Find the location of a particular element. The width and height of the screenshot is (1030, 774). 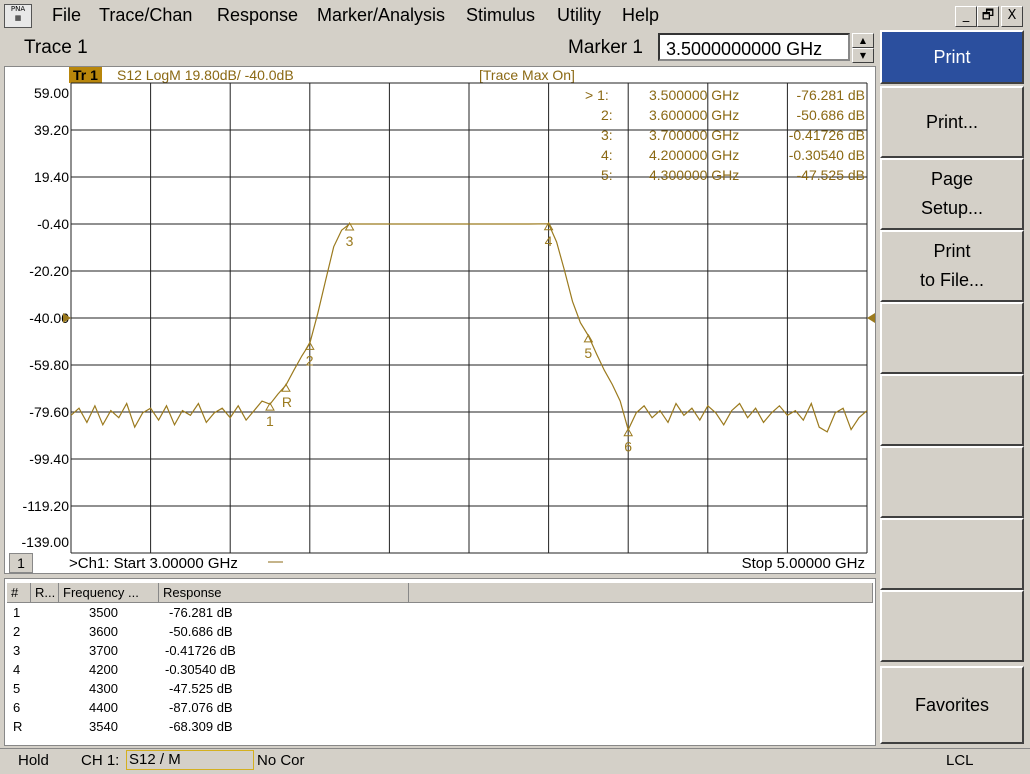

table-cell-freq: 4300 is located at coordinates (103, 688).